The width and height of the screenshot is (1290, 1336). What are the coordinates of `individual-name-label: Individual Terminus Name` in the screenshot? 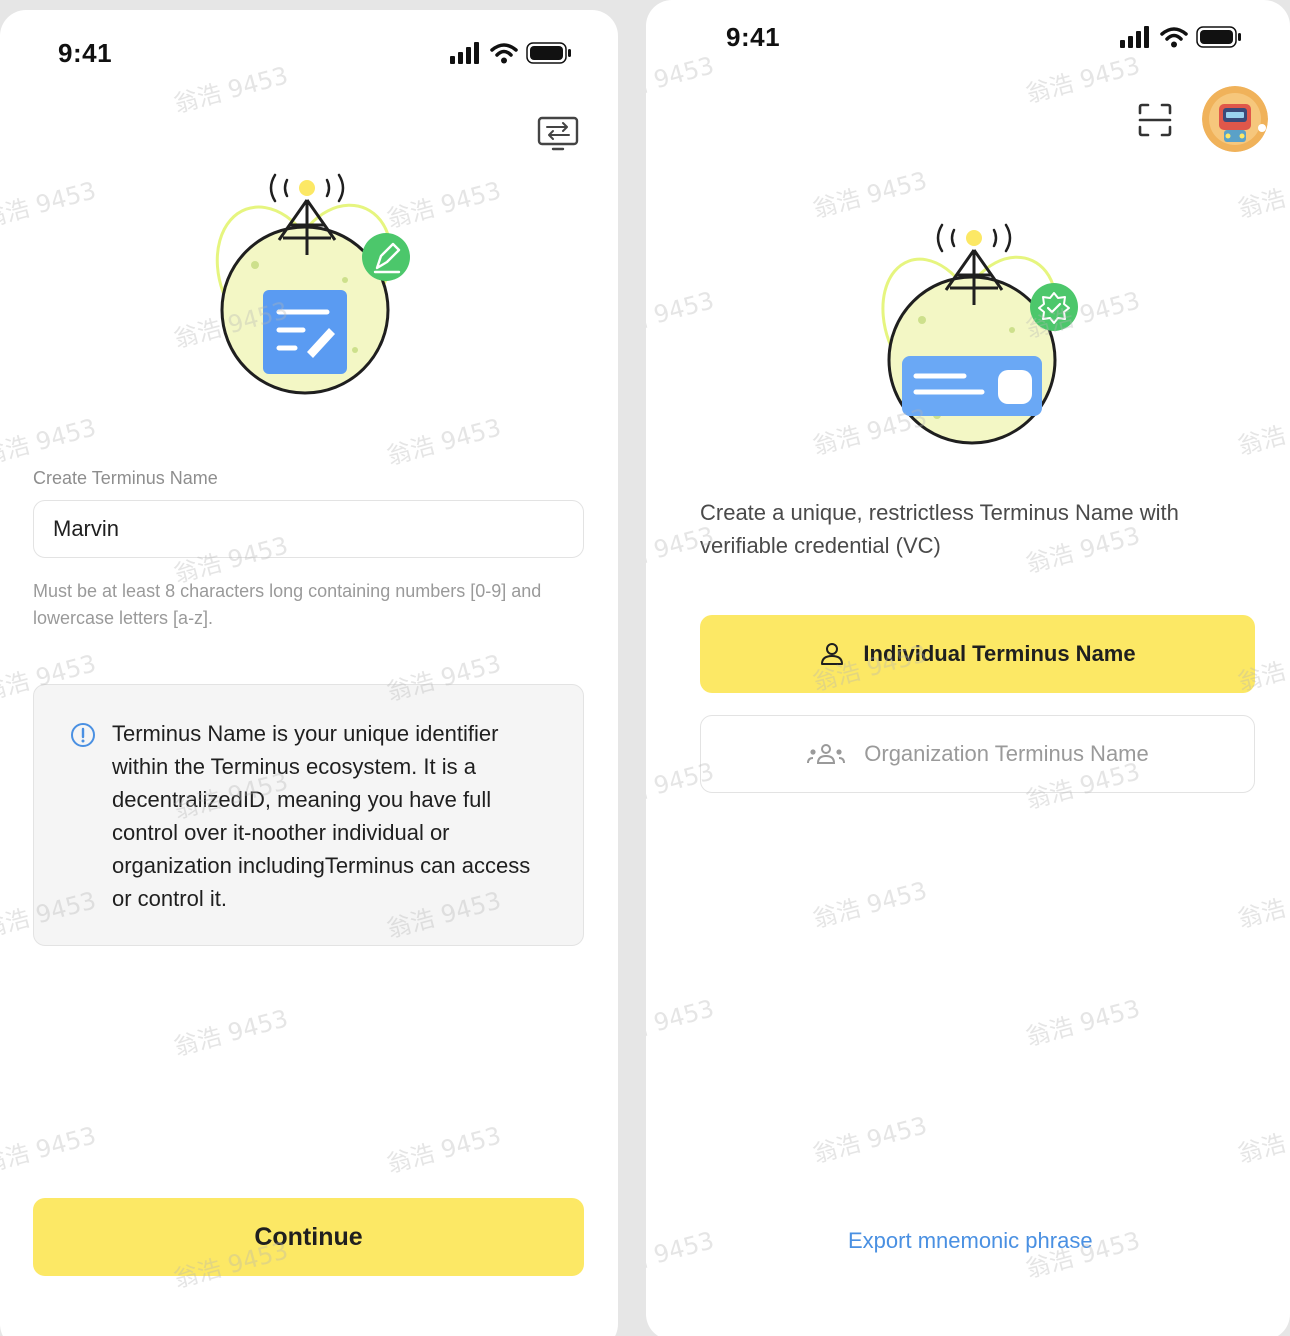 It's located at (999, 653).